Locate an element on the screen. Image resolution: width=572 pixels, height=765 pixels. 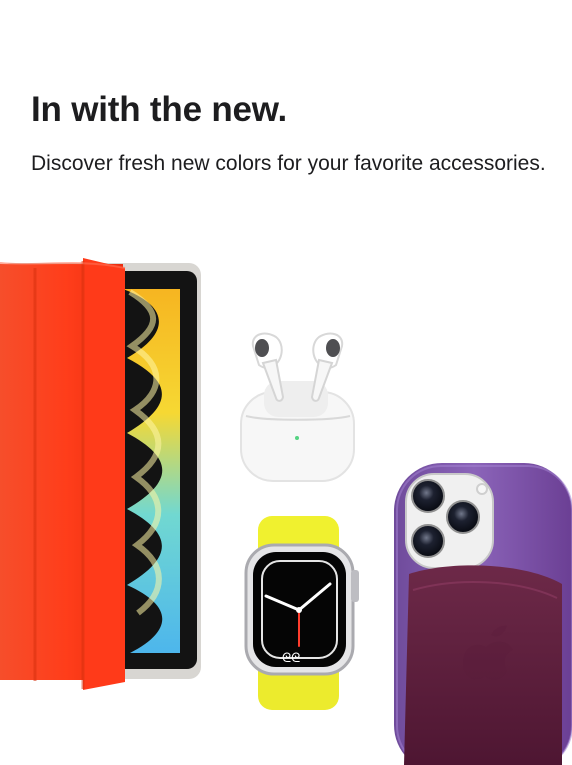
svg-text: ᘓᘓ is located at coordinates (291, 658).